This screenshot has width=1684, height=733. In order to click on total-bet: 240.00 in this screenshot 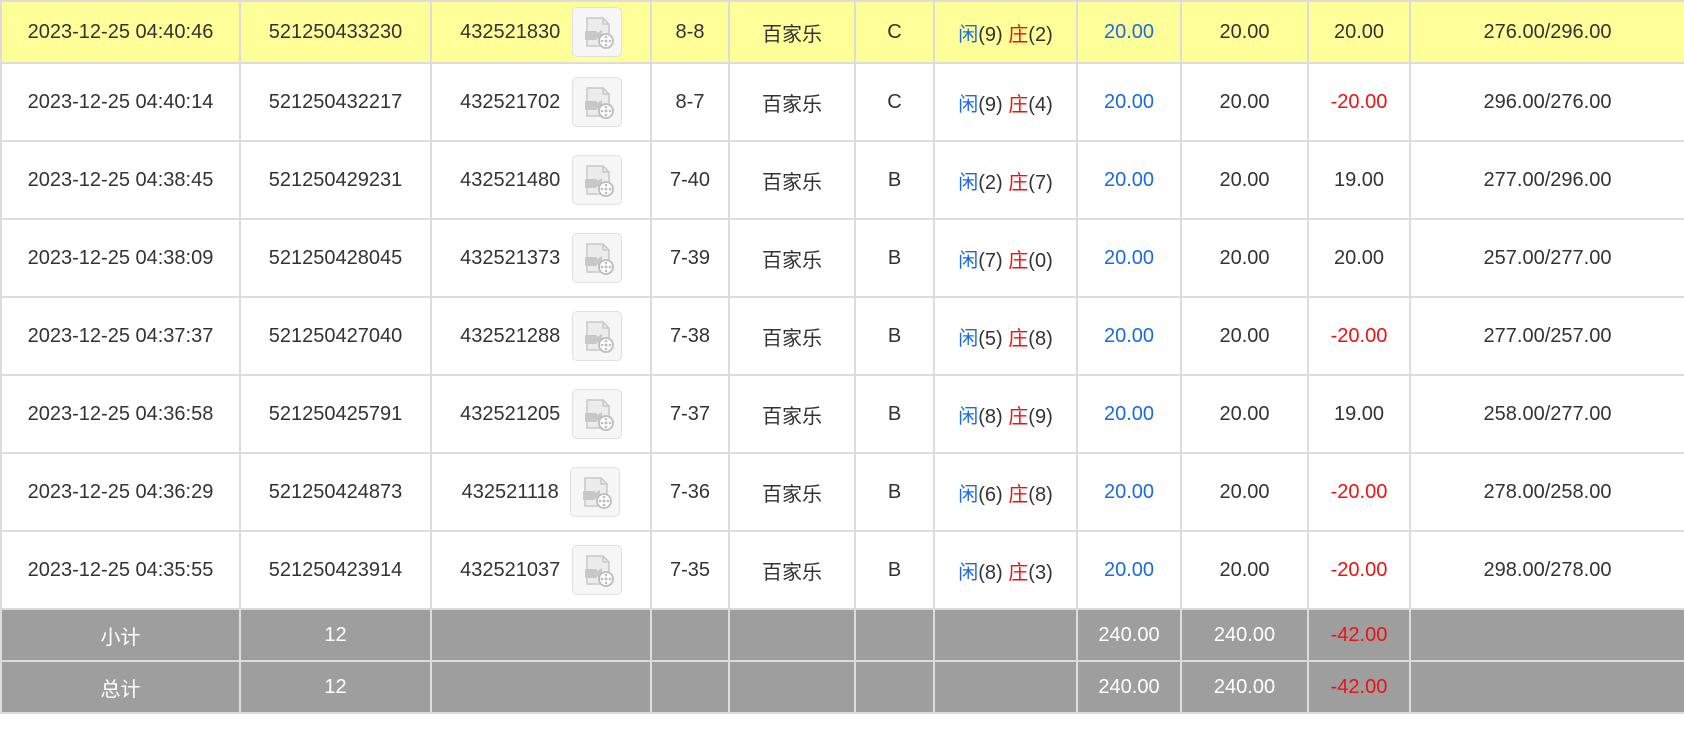, I will do `click(1129, 687)`.